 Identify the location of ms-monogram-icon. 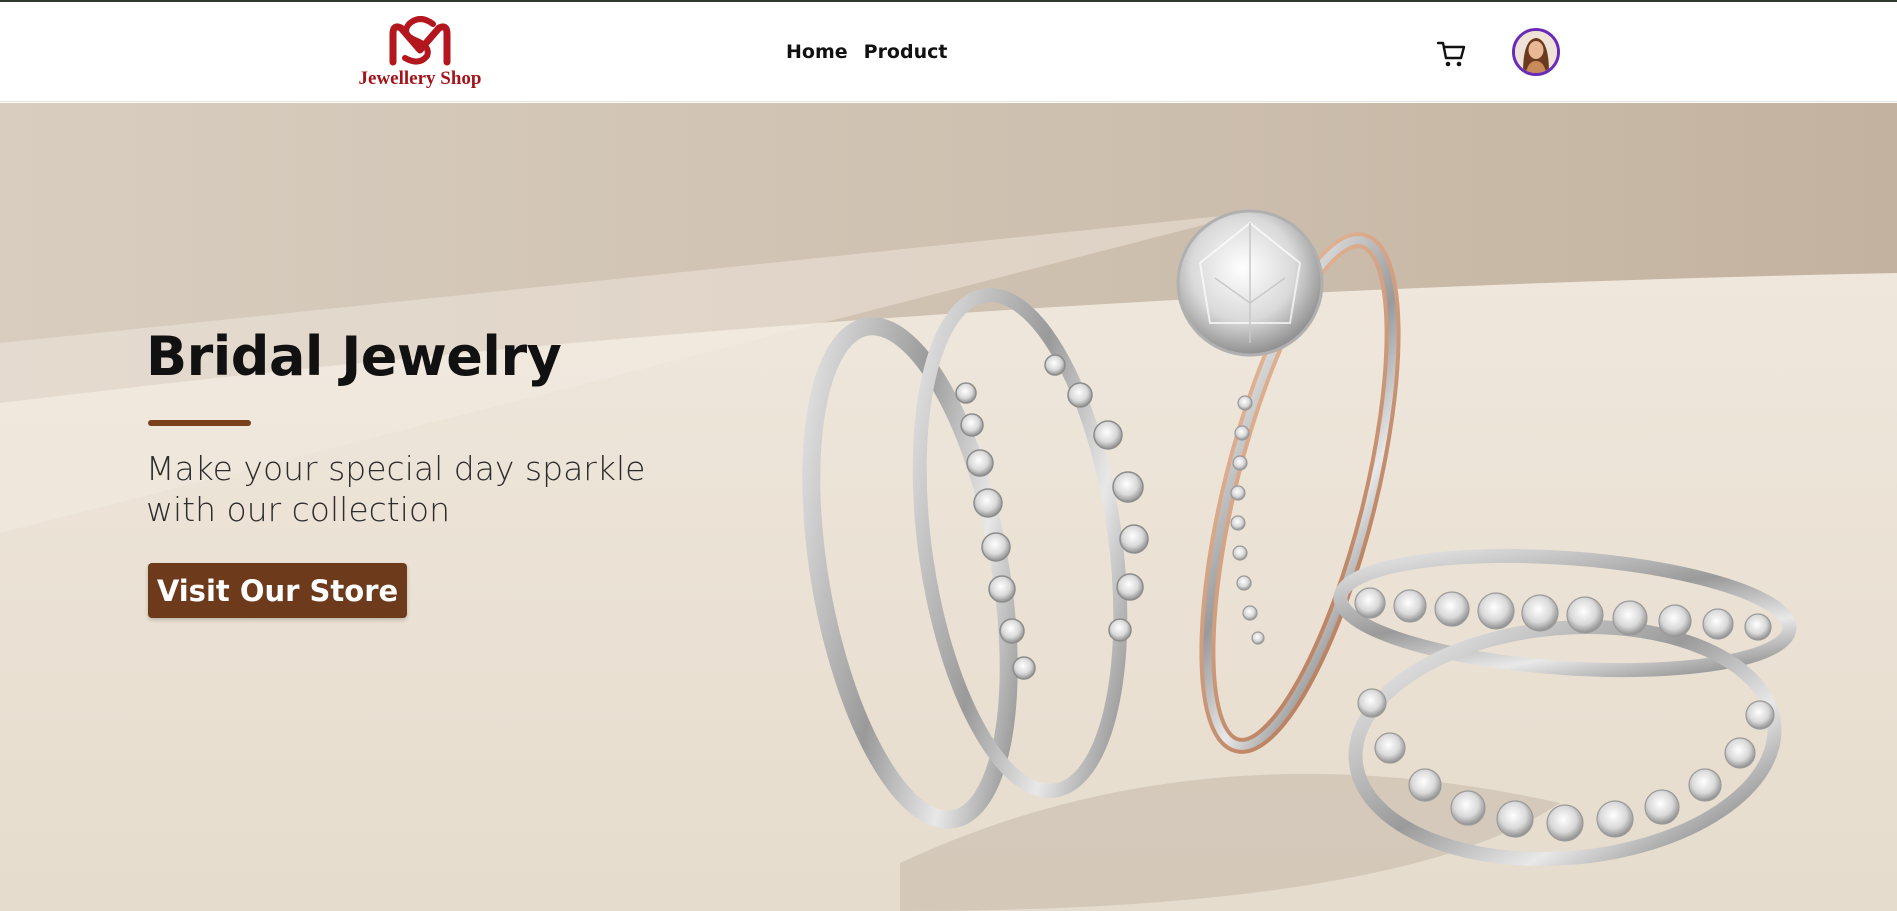
(420, 41).